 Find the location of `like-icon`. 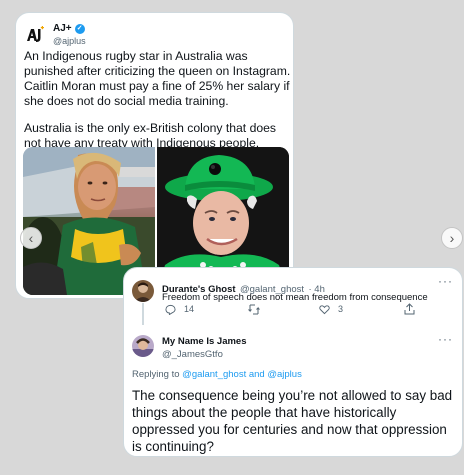

like-icon is located at coordinates (324, 309).